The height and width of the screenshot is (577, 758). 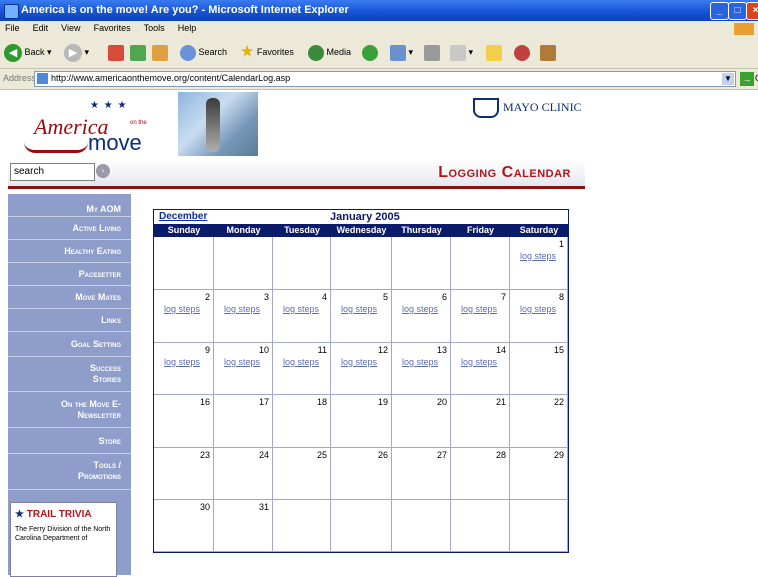 What do you see at coordinates (69, 320) in the screenshot?
I see `nav-links: Links` at bounding box center [69, 320].